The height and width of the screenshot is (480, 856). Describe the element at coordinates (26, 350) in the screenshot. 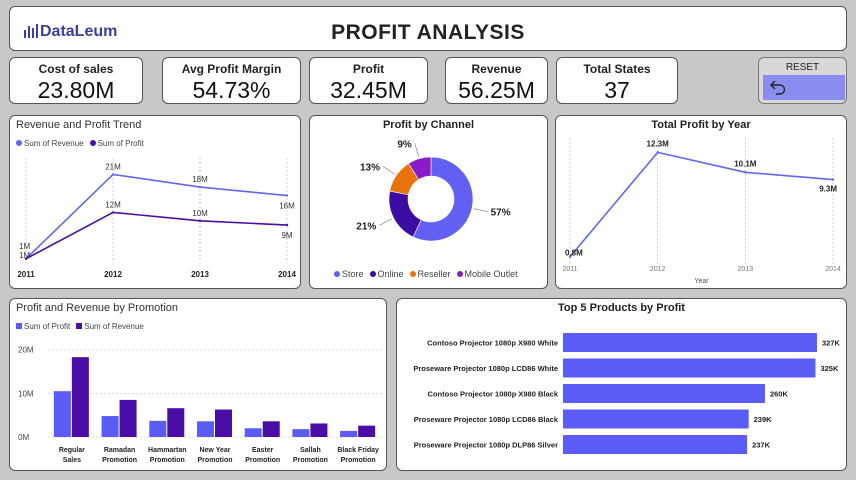

I see `y-tick-label: 20M` at that location.